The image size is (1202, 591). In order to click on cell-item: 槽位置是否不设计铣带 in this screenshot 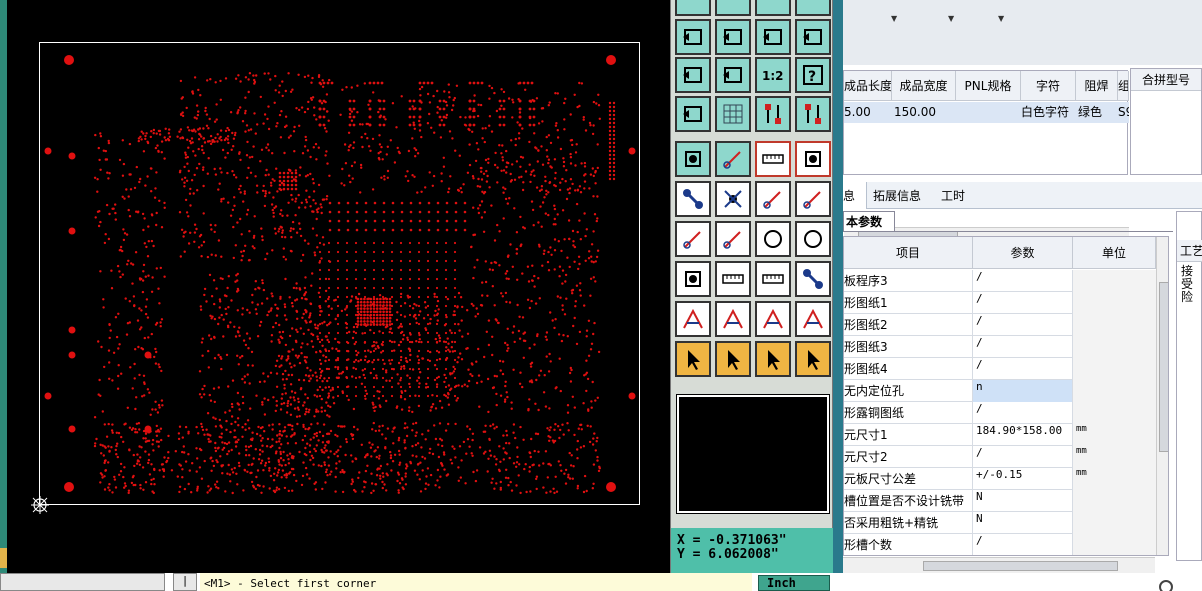, I will do `click(908, 501)`.